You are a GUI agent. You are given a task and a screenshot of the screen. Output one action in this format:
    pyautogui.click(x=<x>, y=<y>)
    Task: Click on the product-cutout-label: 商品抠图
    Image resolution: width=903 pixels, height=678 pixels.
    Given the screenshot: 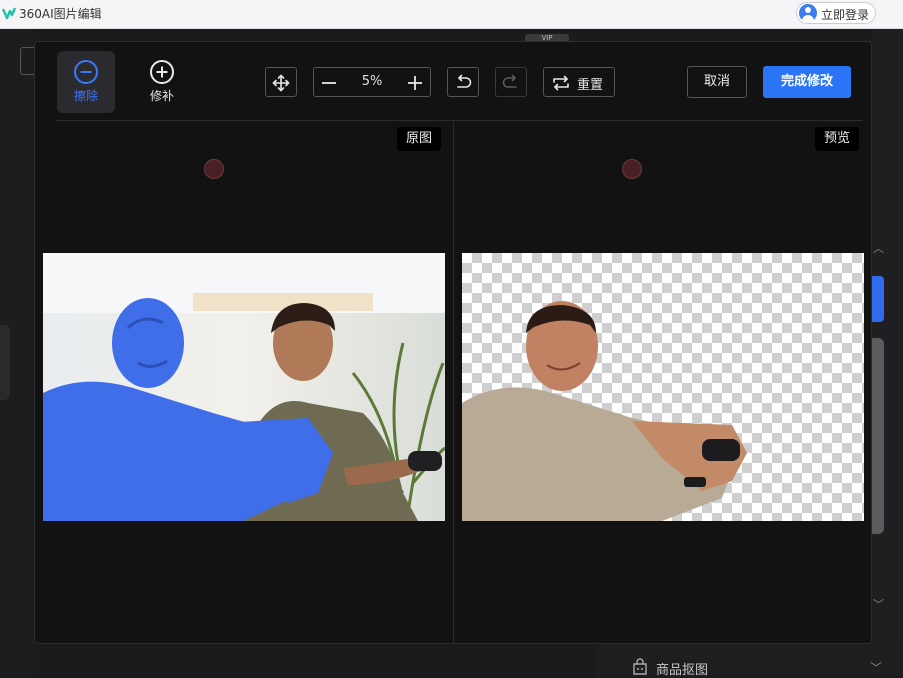 What is the action you would take?
    pyautogui.click(x=682, y=670)
    